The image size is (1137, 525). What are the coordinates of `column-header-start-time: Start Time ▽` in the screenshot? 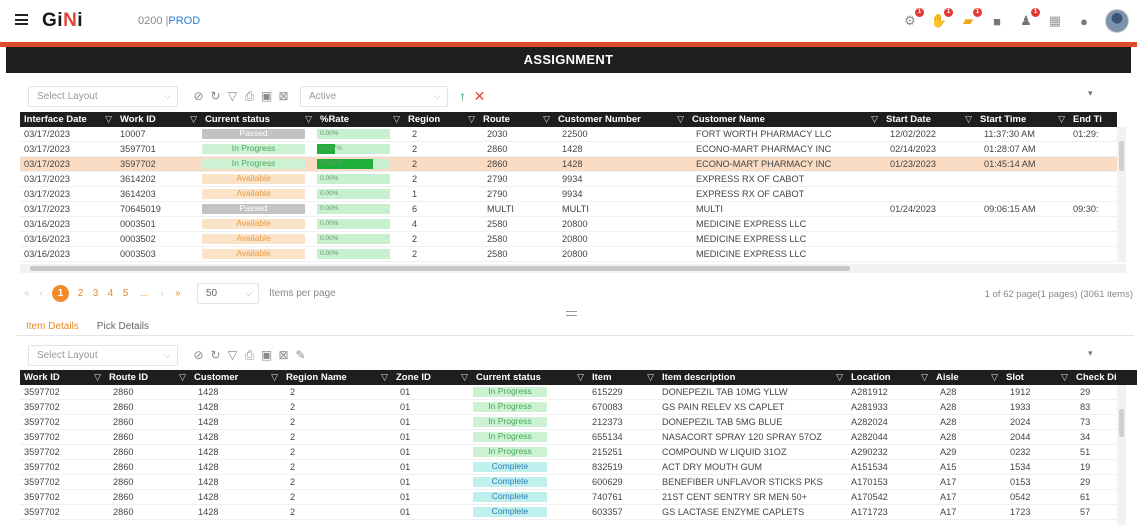 It's located at (1022, 119).